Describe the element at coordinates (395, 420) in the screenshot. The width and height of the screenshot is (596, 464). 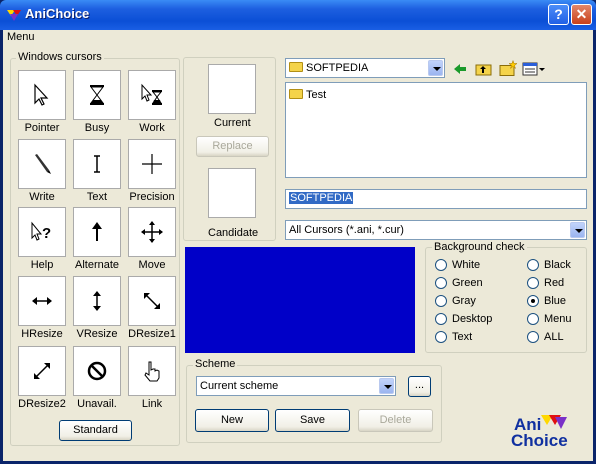
I see `delete-scheme-button: Delete` at that location.